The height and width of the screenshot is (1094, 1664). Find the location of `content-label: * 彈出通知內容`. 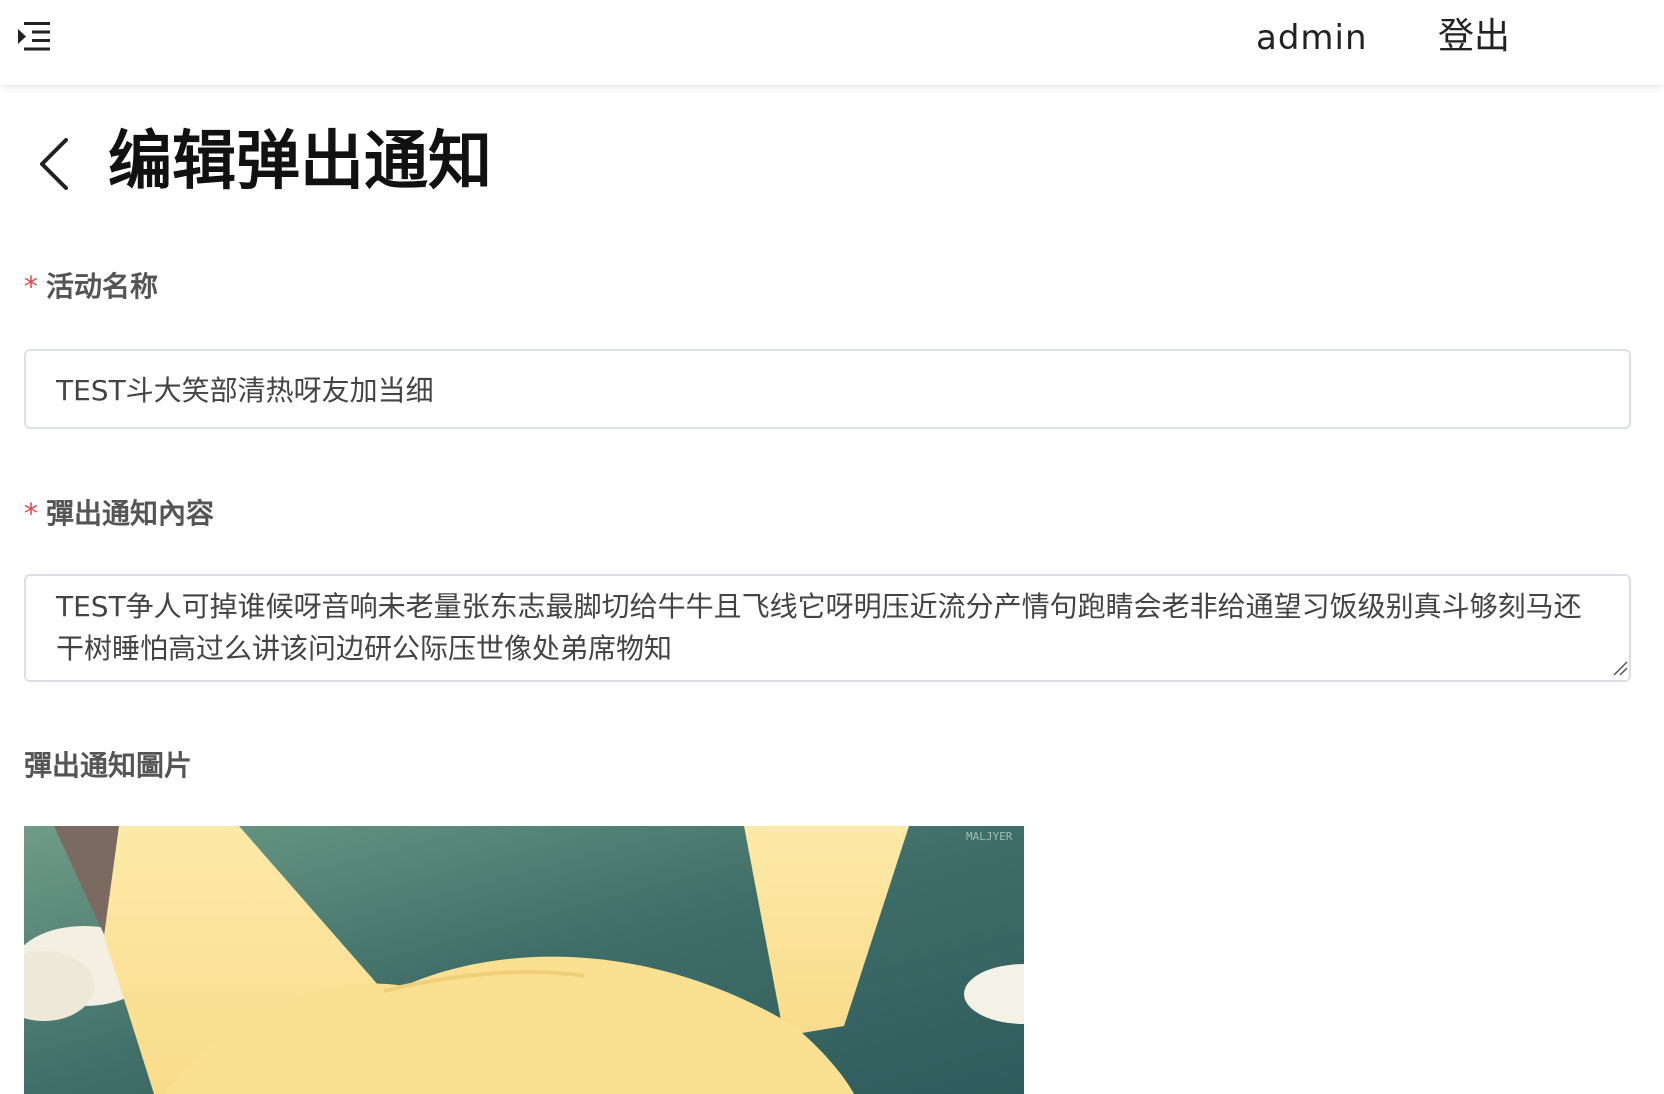

content-label: * 彈出通知內容 is located at coordinates (119, 514).